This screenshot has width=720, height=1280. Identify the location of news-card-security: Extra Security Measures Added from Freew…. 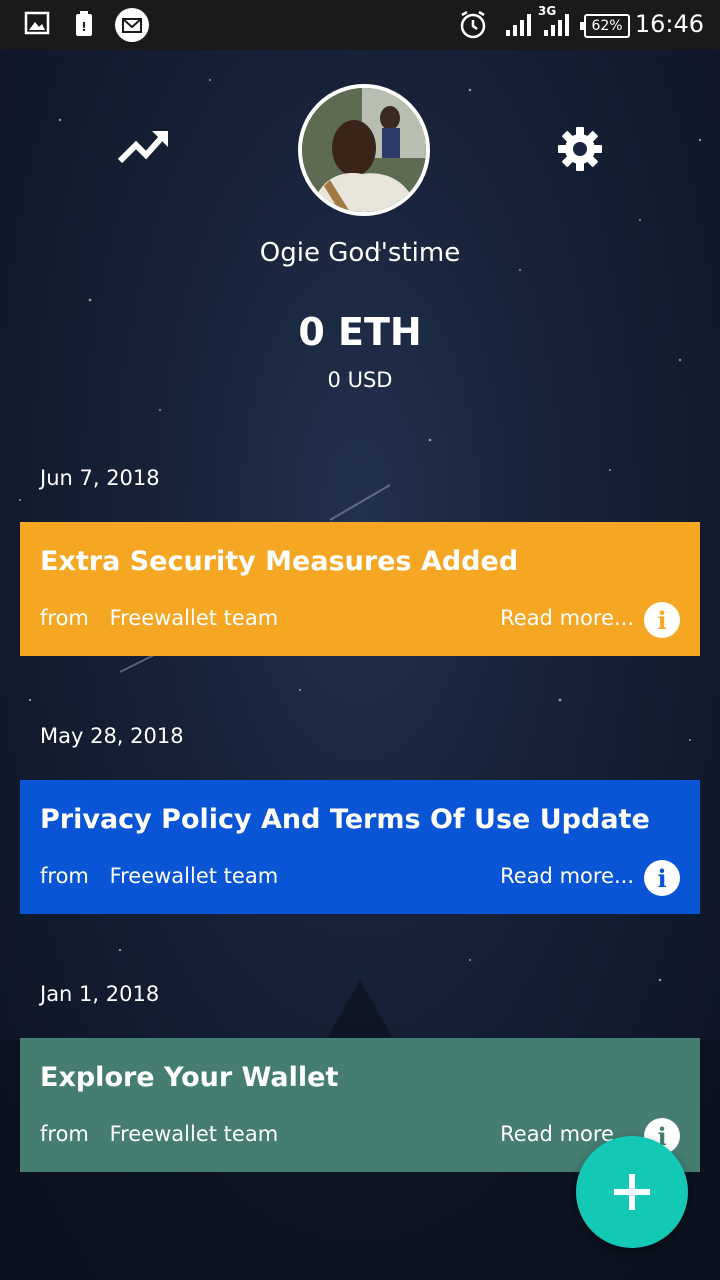
(360, 589).